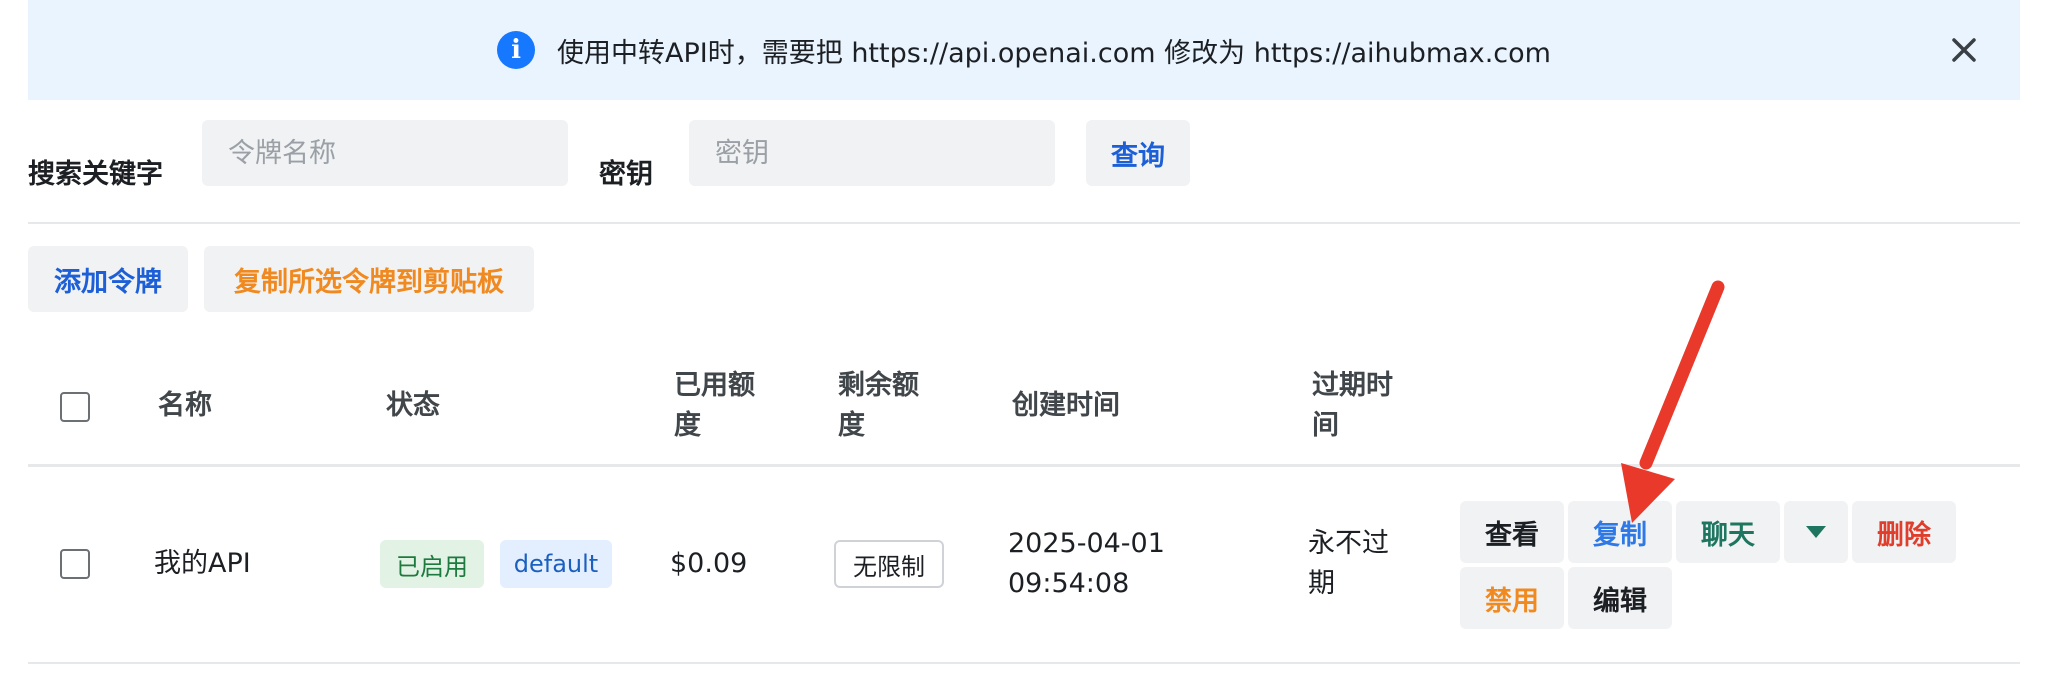 The height and width of the screenshot is (676, 2056). Describe the element at coordinates (714, 405) in the screenshot. I see `header-used-quota: 已用额 度` at that location.